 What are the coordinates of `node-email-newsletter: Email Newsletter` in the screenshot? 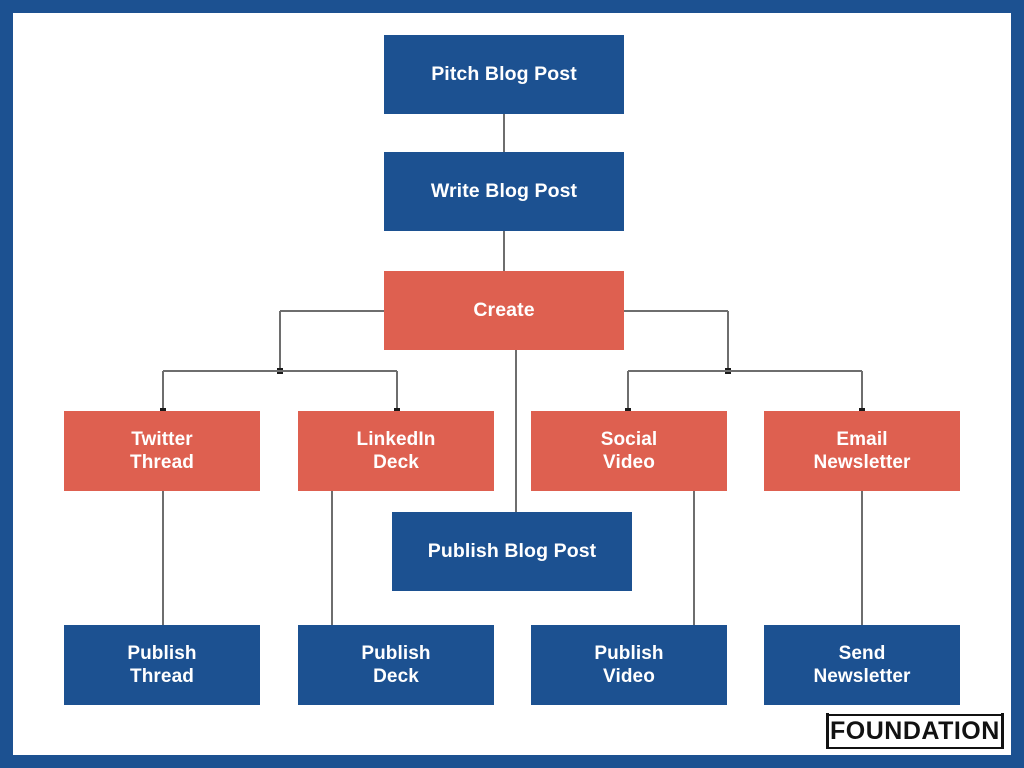 It's located at (862, 451).